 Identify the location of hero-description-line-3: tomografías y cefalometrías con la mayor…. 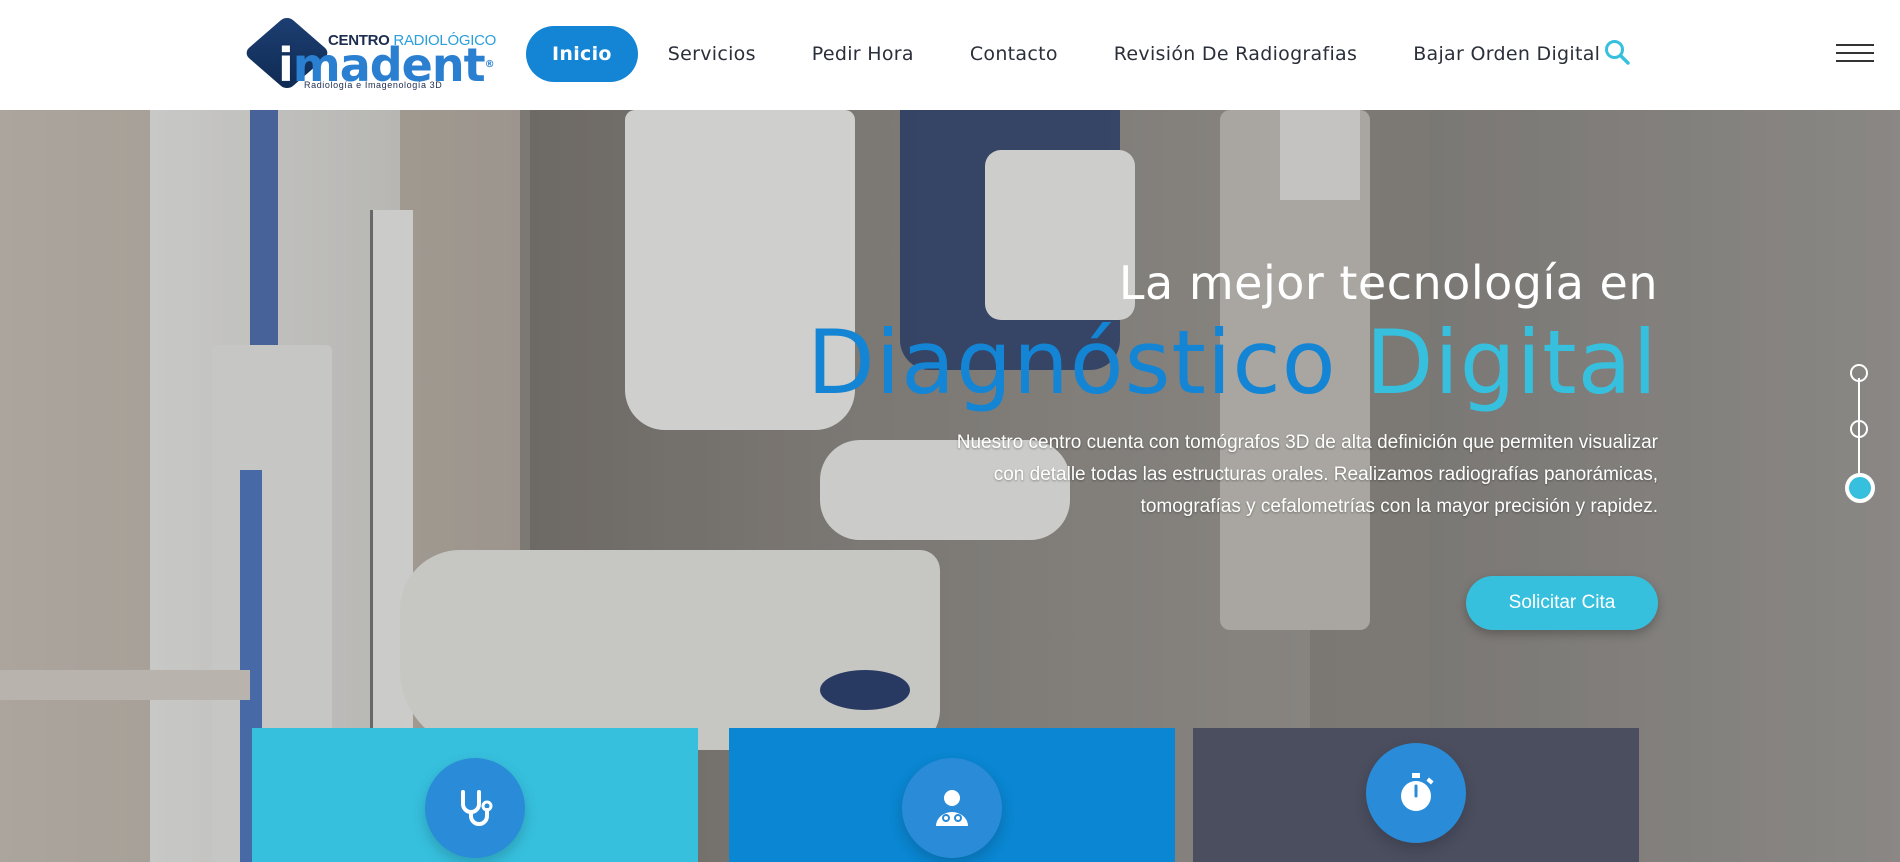
(1399, 506).